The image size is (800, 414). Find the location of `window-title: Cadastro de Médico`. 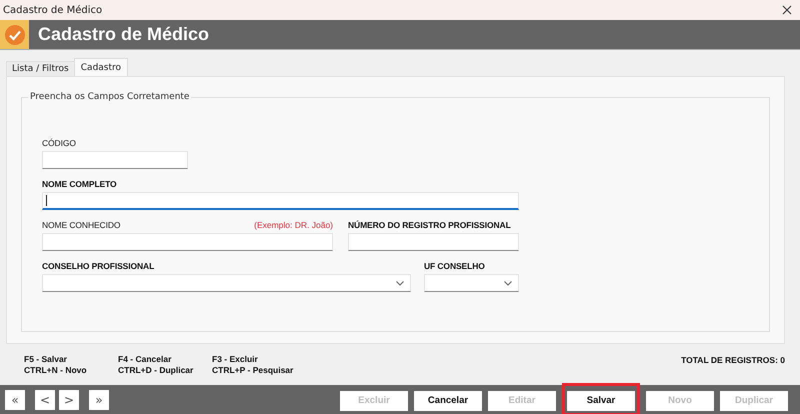

window-title: Cadastro de Médico is located at coordinates (52, 10).